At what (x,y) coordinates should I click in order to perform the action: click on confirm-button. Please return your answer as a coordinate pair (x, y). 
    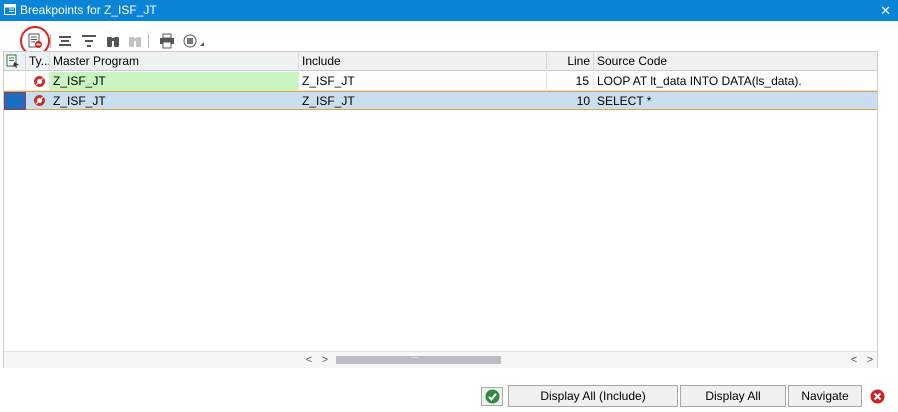
    Looking at the image, I should click on (492, 396).